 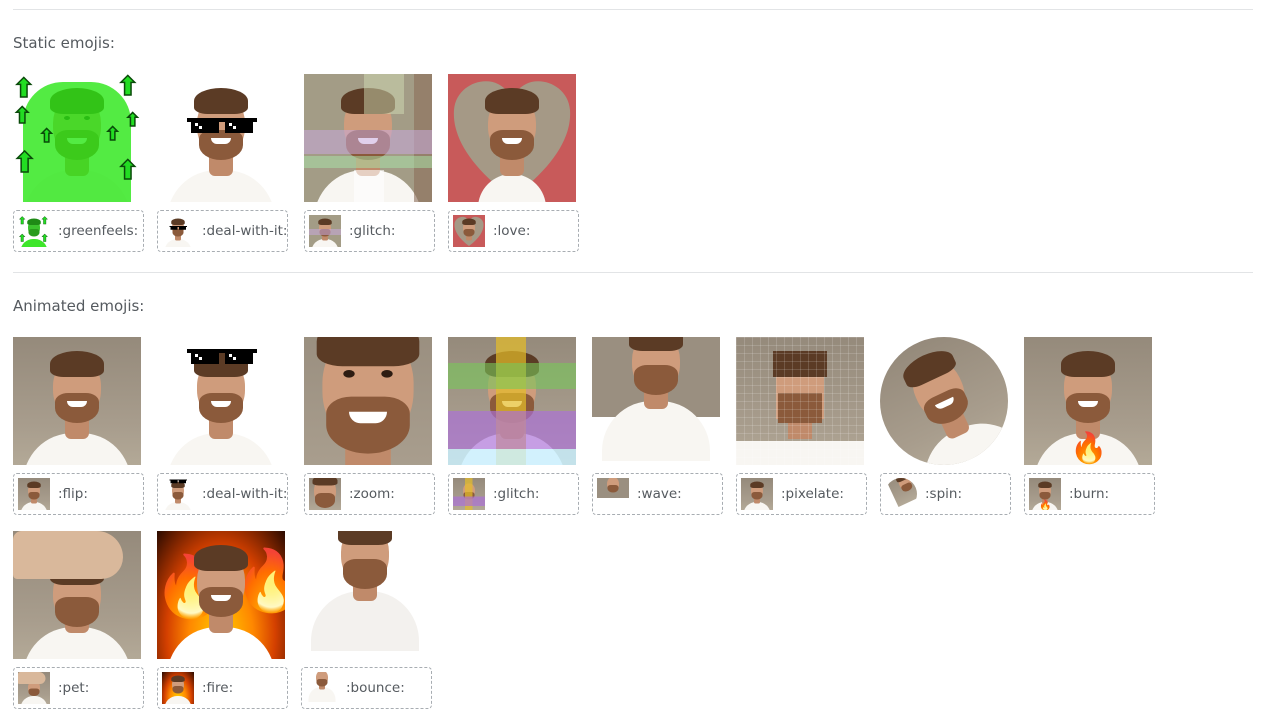 I want to click on emoji-card-fire: 🔥 🔥 :fire:, so click(x=222, y=620).